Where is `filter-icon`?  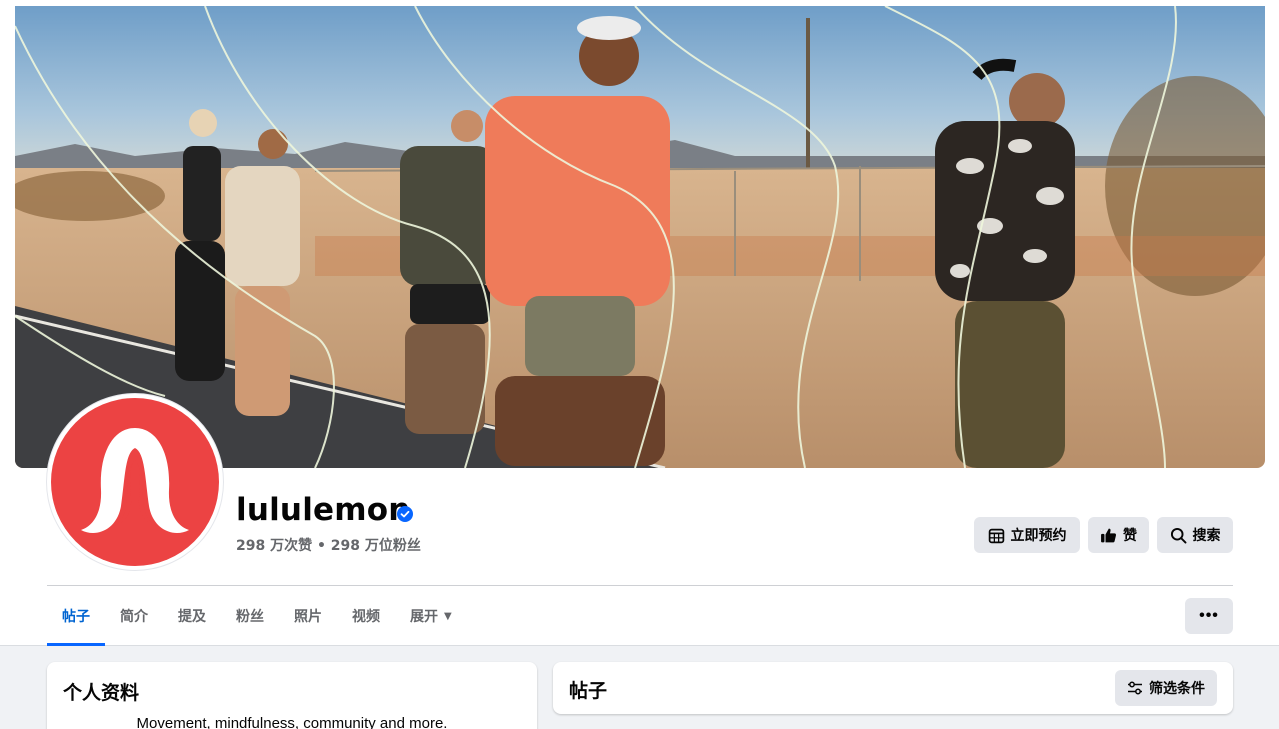
filter-icon is located at coordinates (1135, 688).